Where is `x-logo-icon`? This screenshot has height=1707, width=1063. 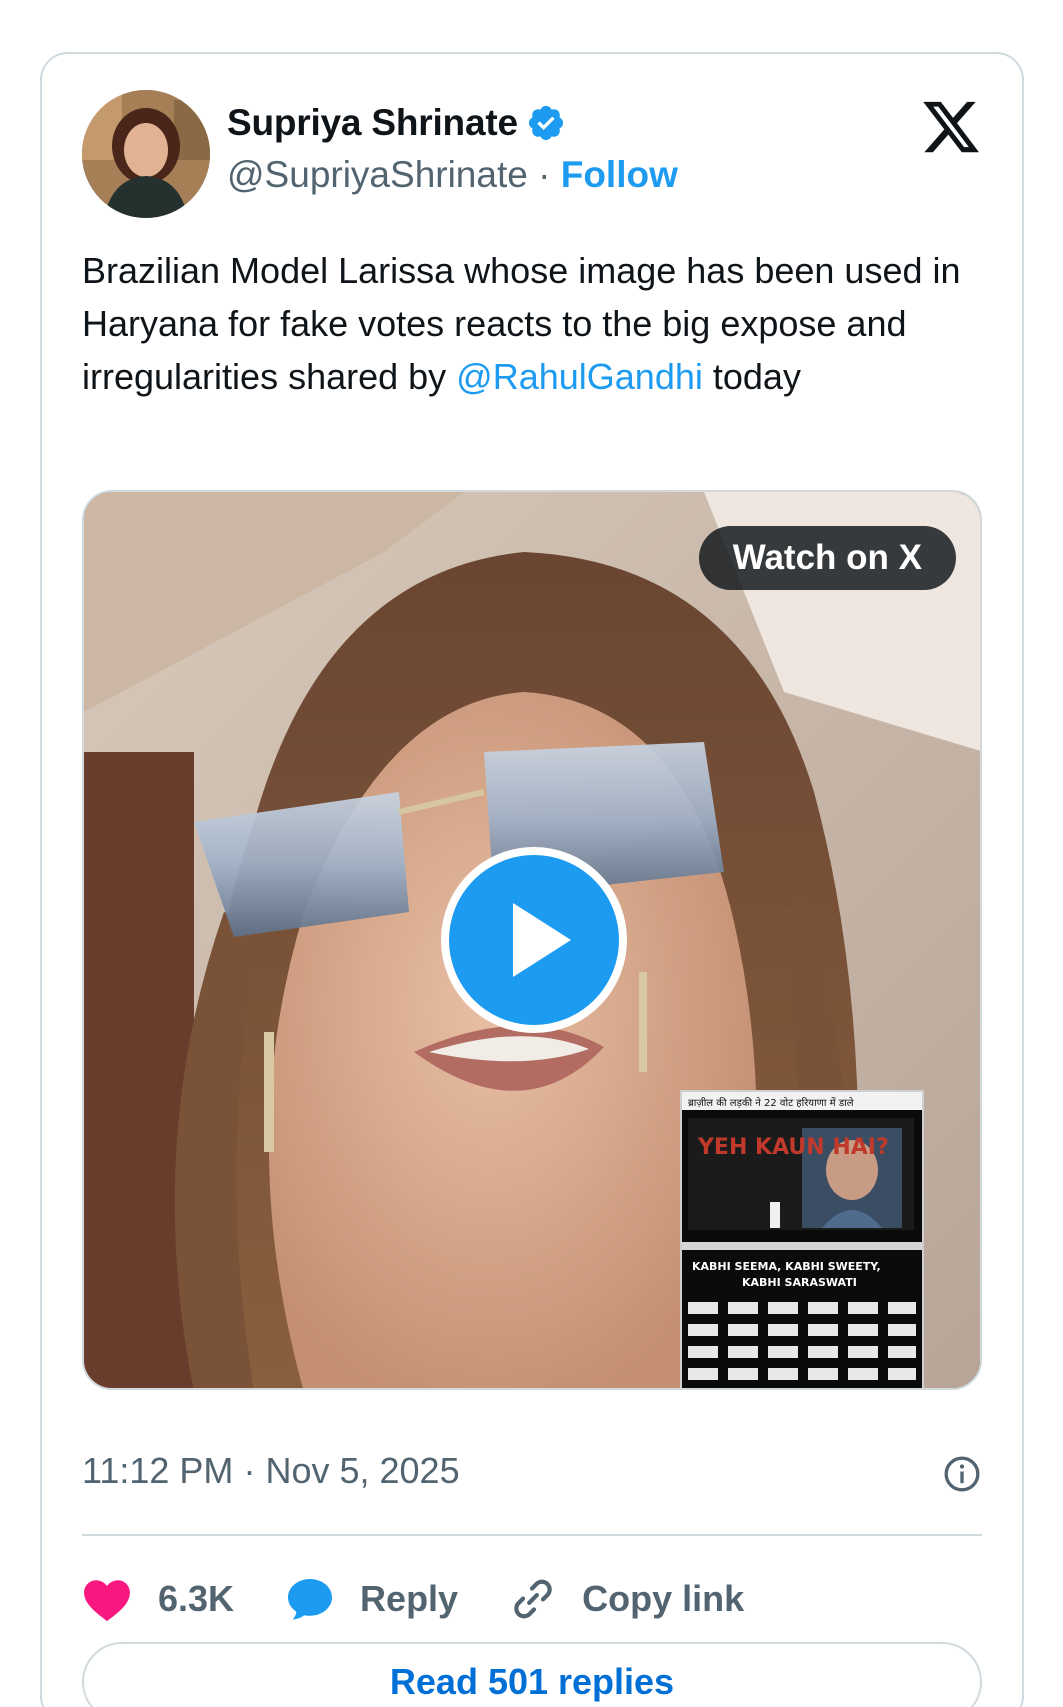 x-logo-icon is located at coordinates (951, 127).